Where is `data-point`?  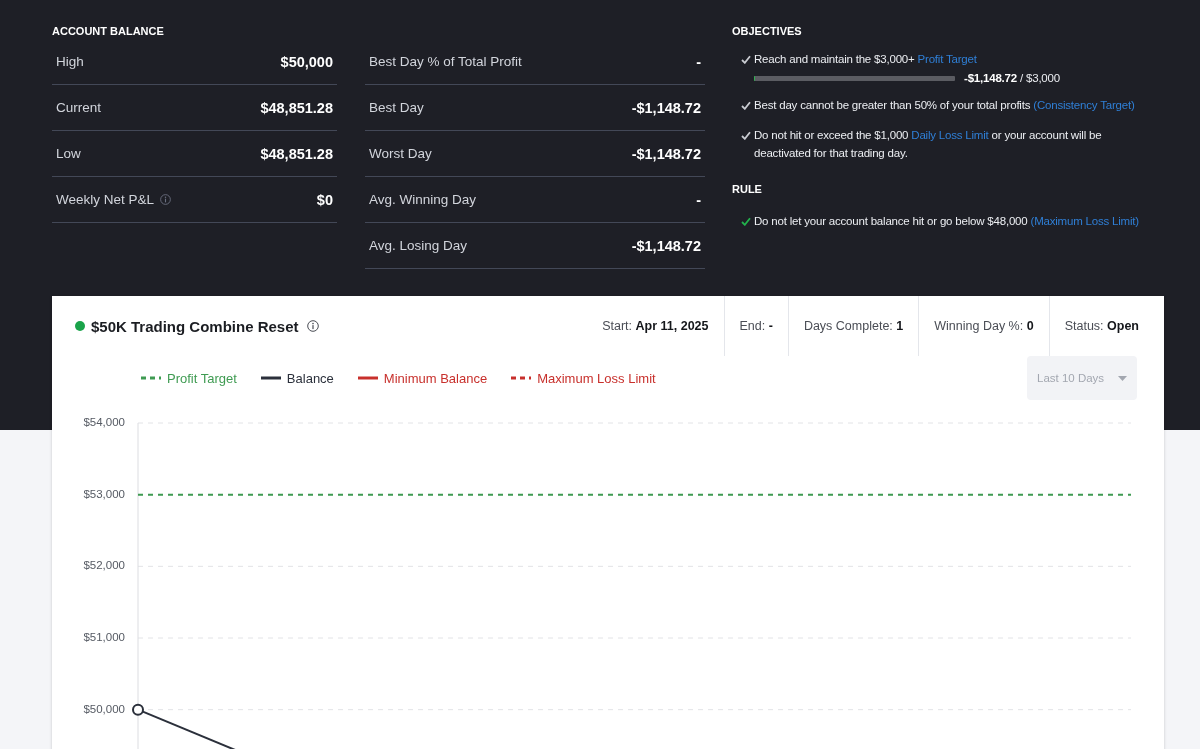
data-point is located at coordinates (138, 709).